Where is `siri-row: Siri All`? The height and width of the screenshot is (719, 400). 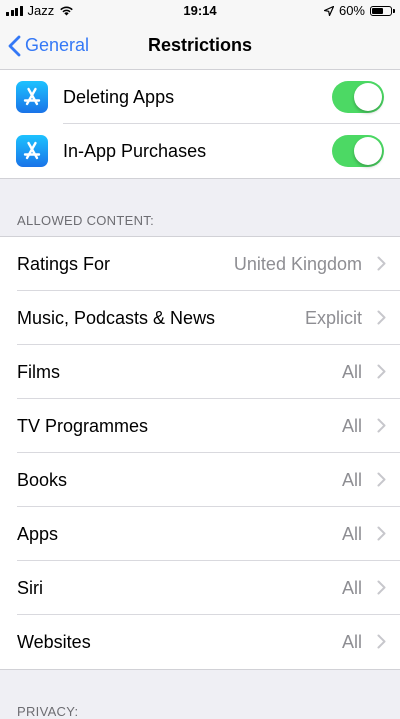 siri-row: Siri All is located at coordinates (200, 588).